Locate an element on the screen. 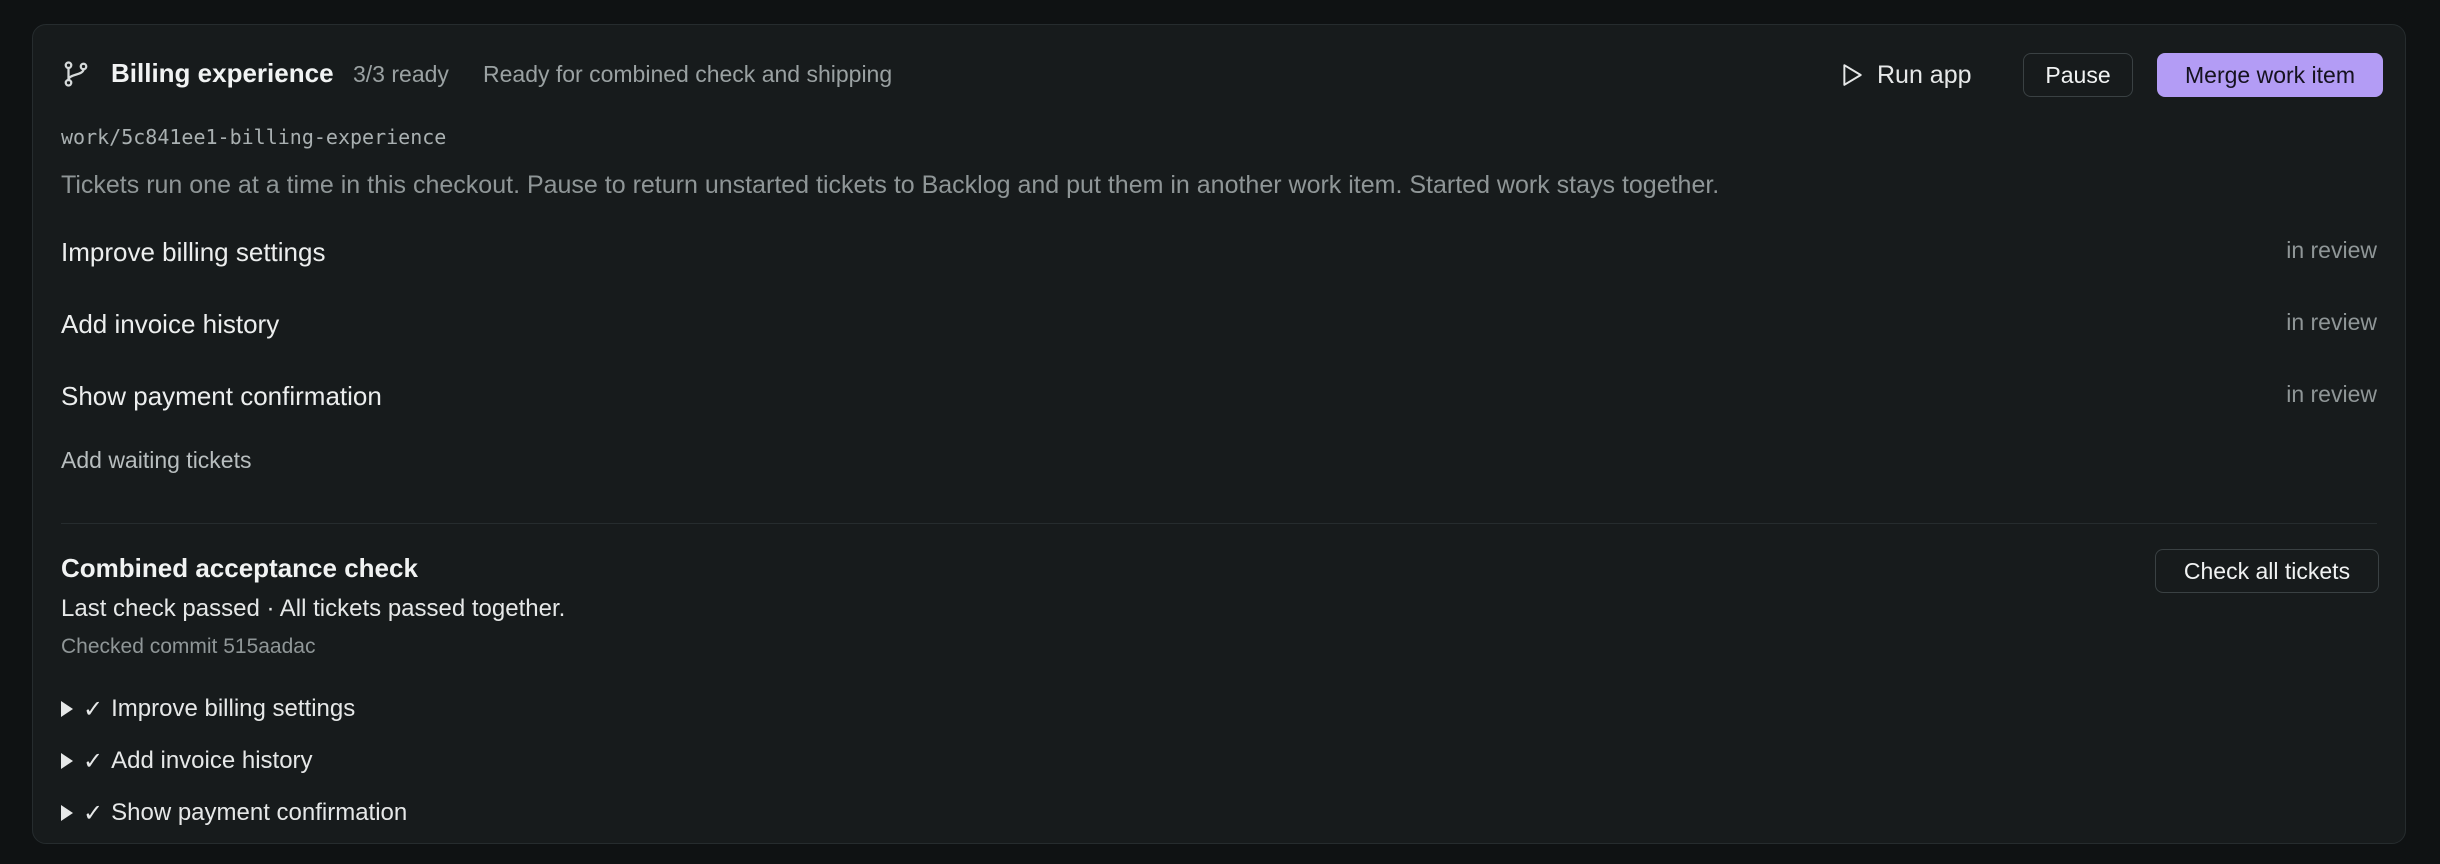  ready-count: 3/3 ready is located at coordinates (401, 74).